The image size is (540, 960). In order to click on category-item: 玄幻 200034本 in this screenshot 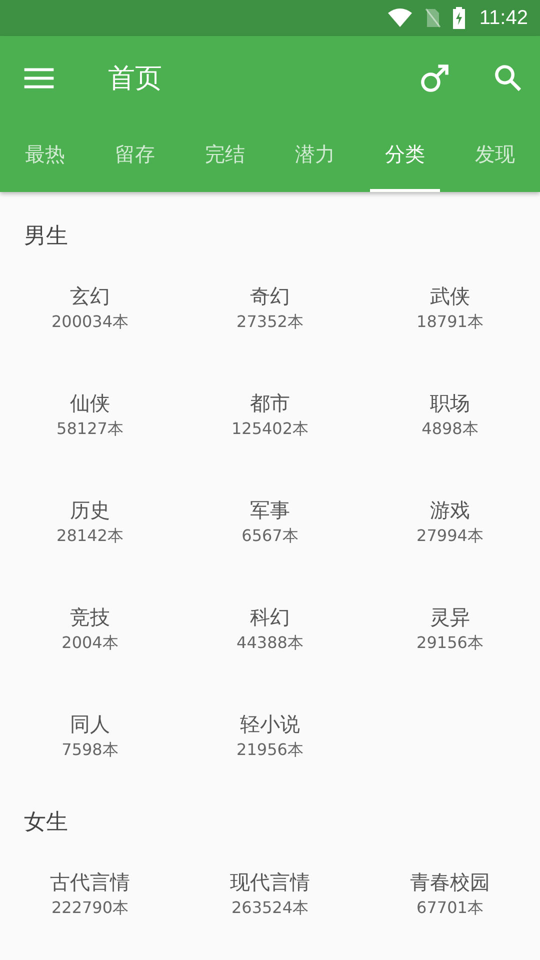, I will do `click(90, 316)`.